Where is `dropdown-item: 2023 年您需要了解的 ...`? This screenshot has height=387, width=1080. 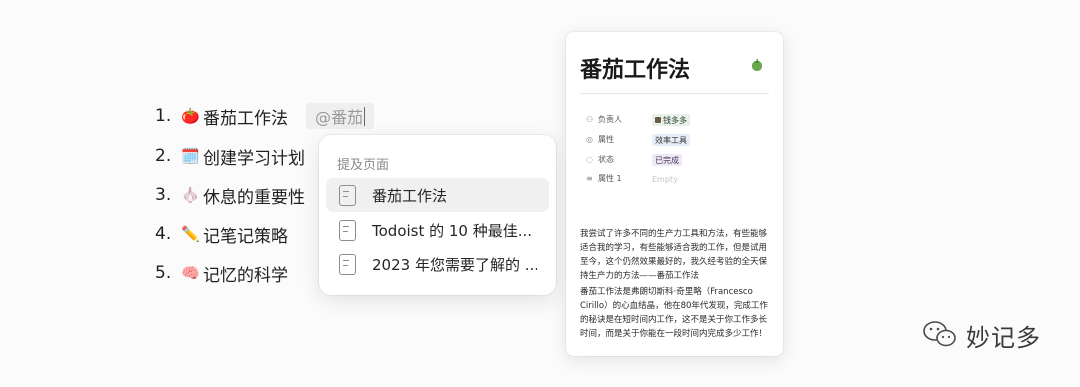 dropdown-item: 2023 年您需要了解的 ... is located at coordinates (437, 264).